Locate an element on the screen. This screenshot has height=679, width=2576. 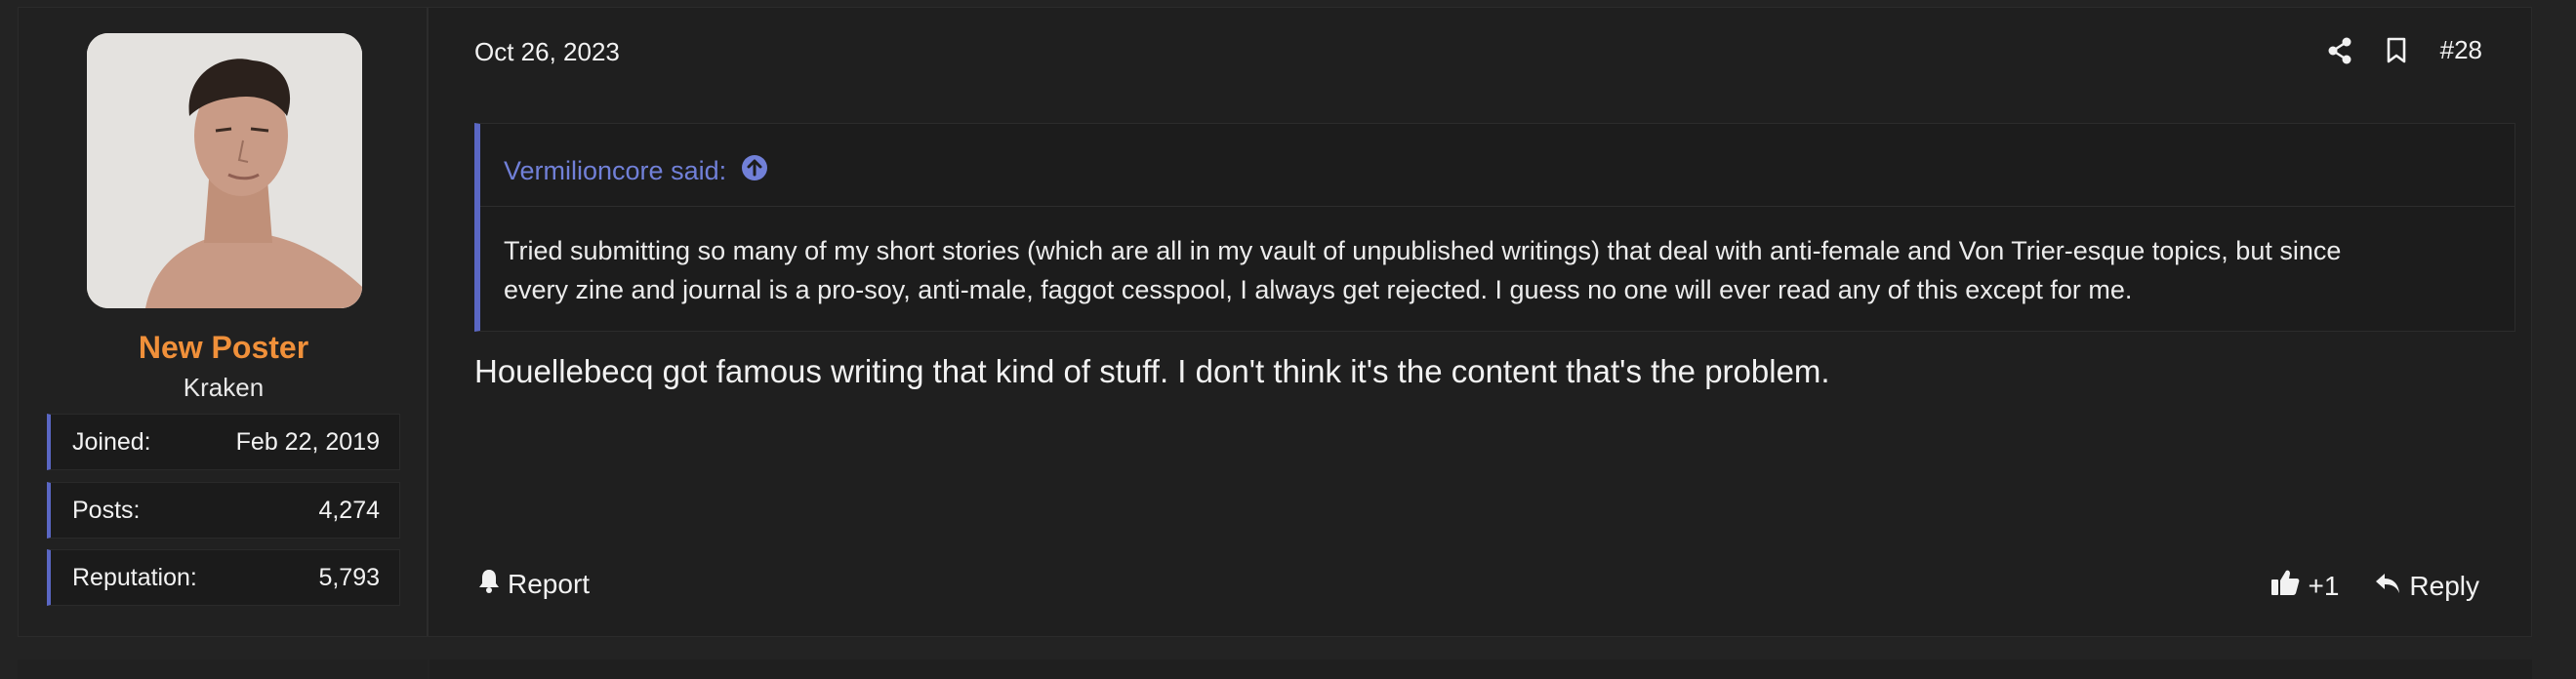
stat-reputation: Reputation: 5,793 is located at coordinates (223, 577).